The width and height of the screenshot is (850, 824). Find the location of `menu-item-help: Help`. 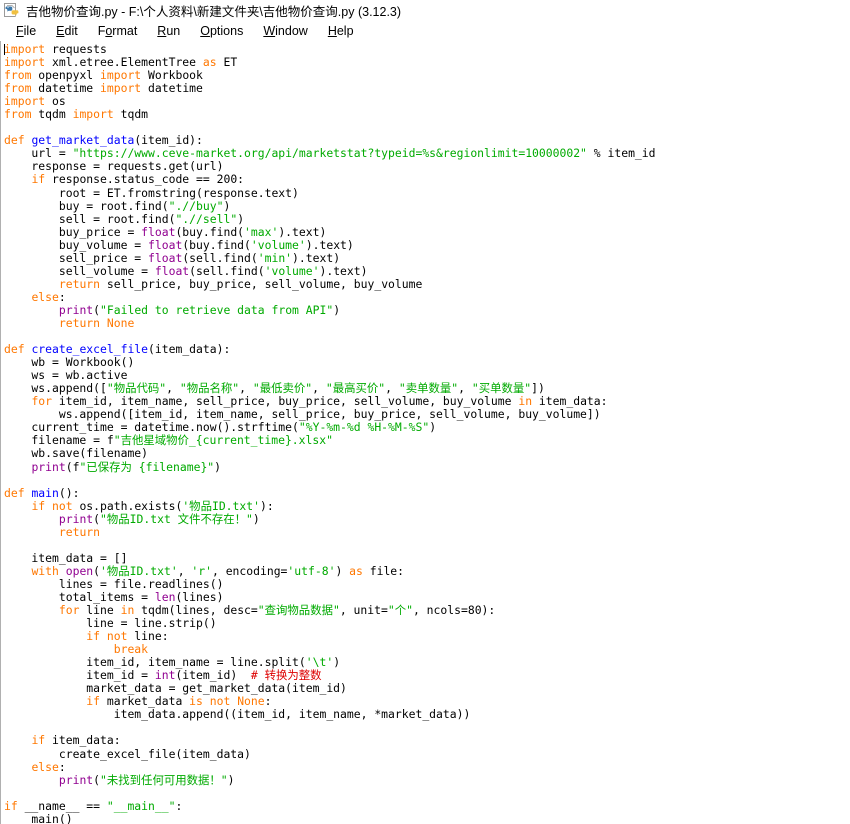

menu-item-help: Help is located at coordinates (341, 31).